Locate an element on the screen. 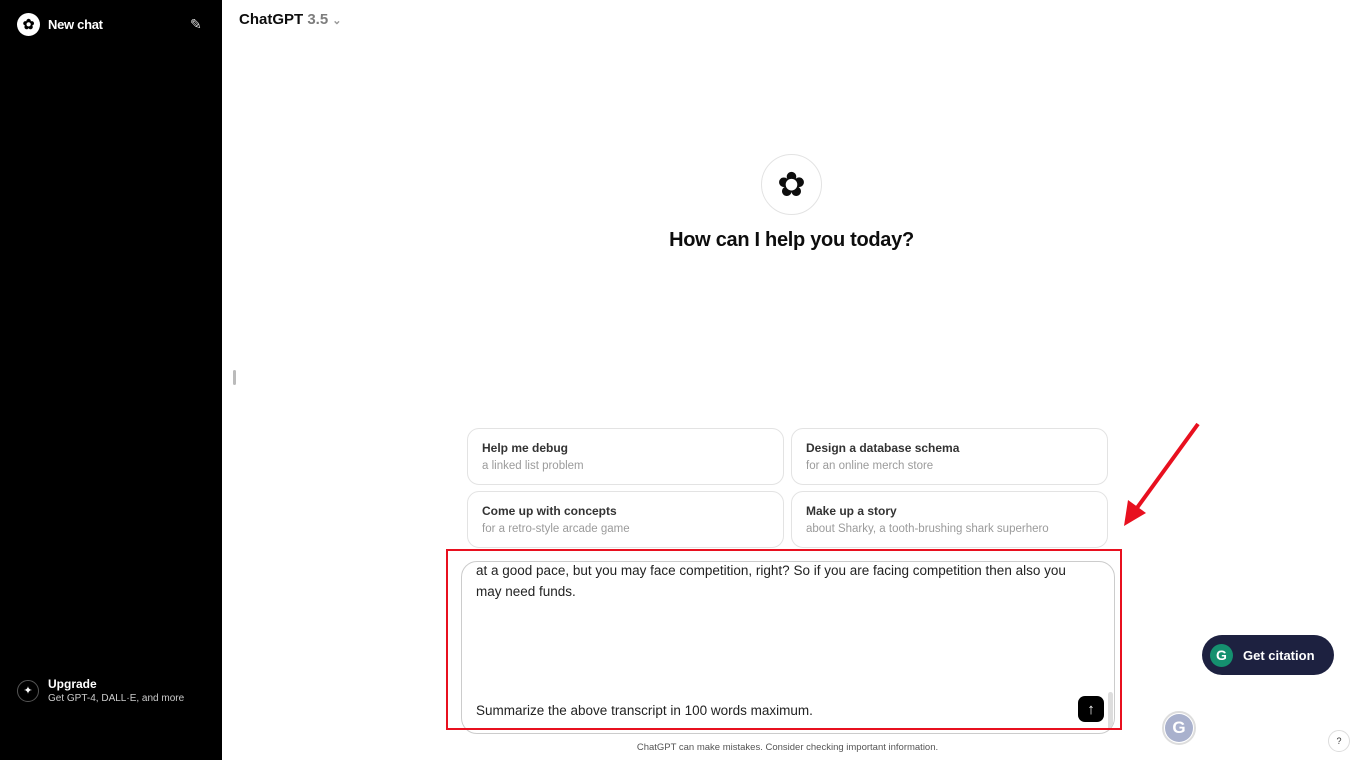  model-selector: ChatGPT 3.5 ⌄ is located at coordinates (290, 19).